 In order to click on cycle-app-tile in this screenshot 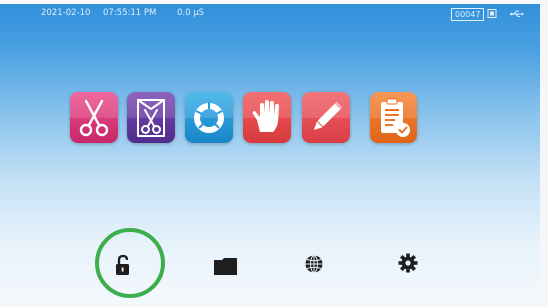, I will do `click(209, 117)`.